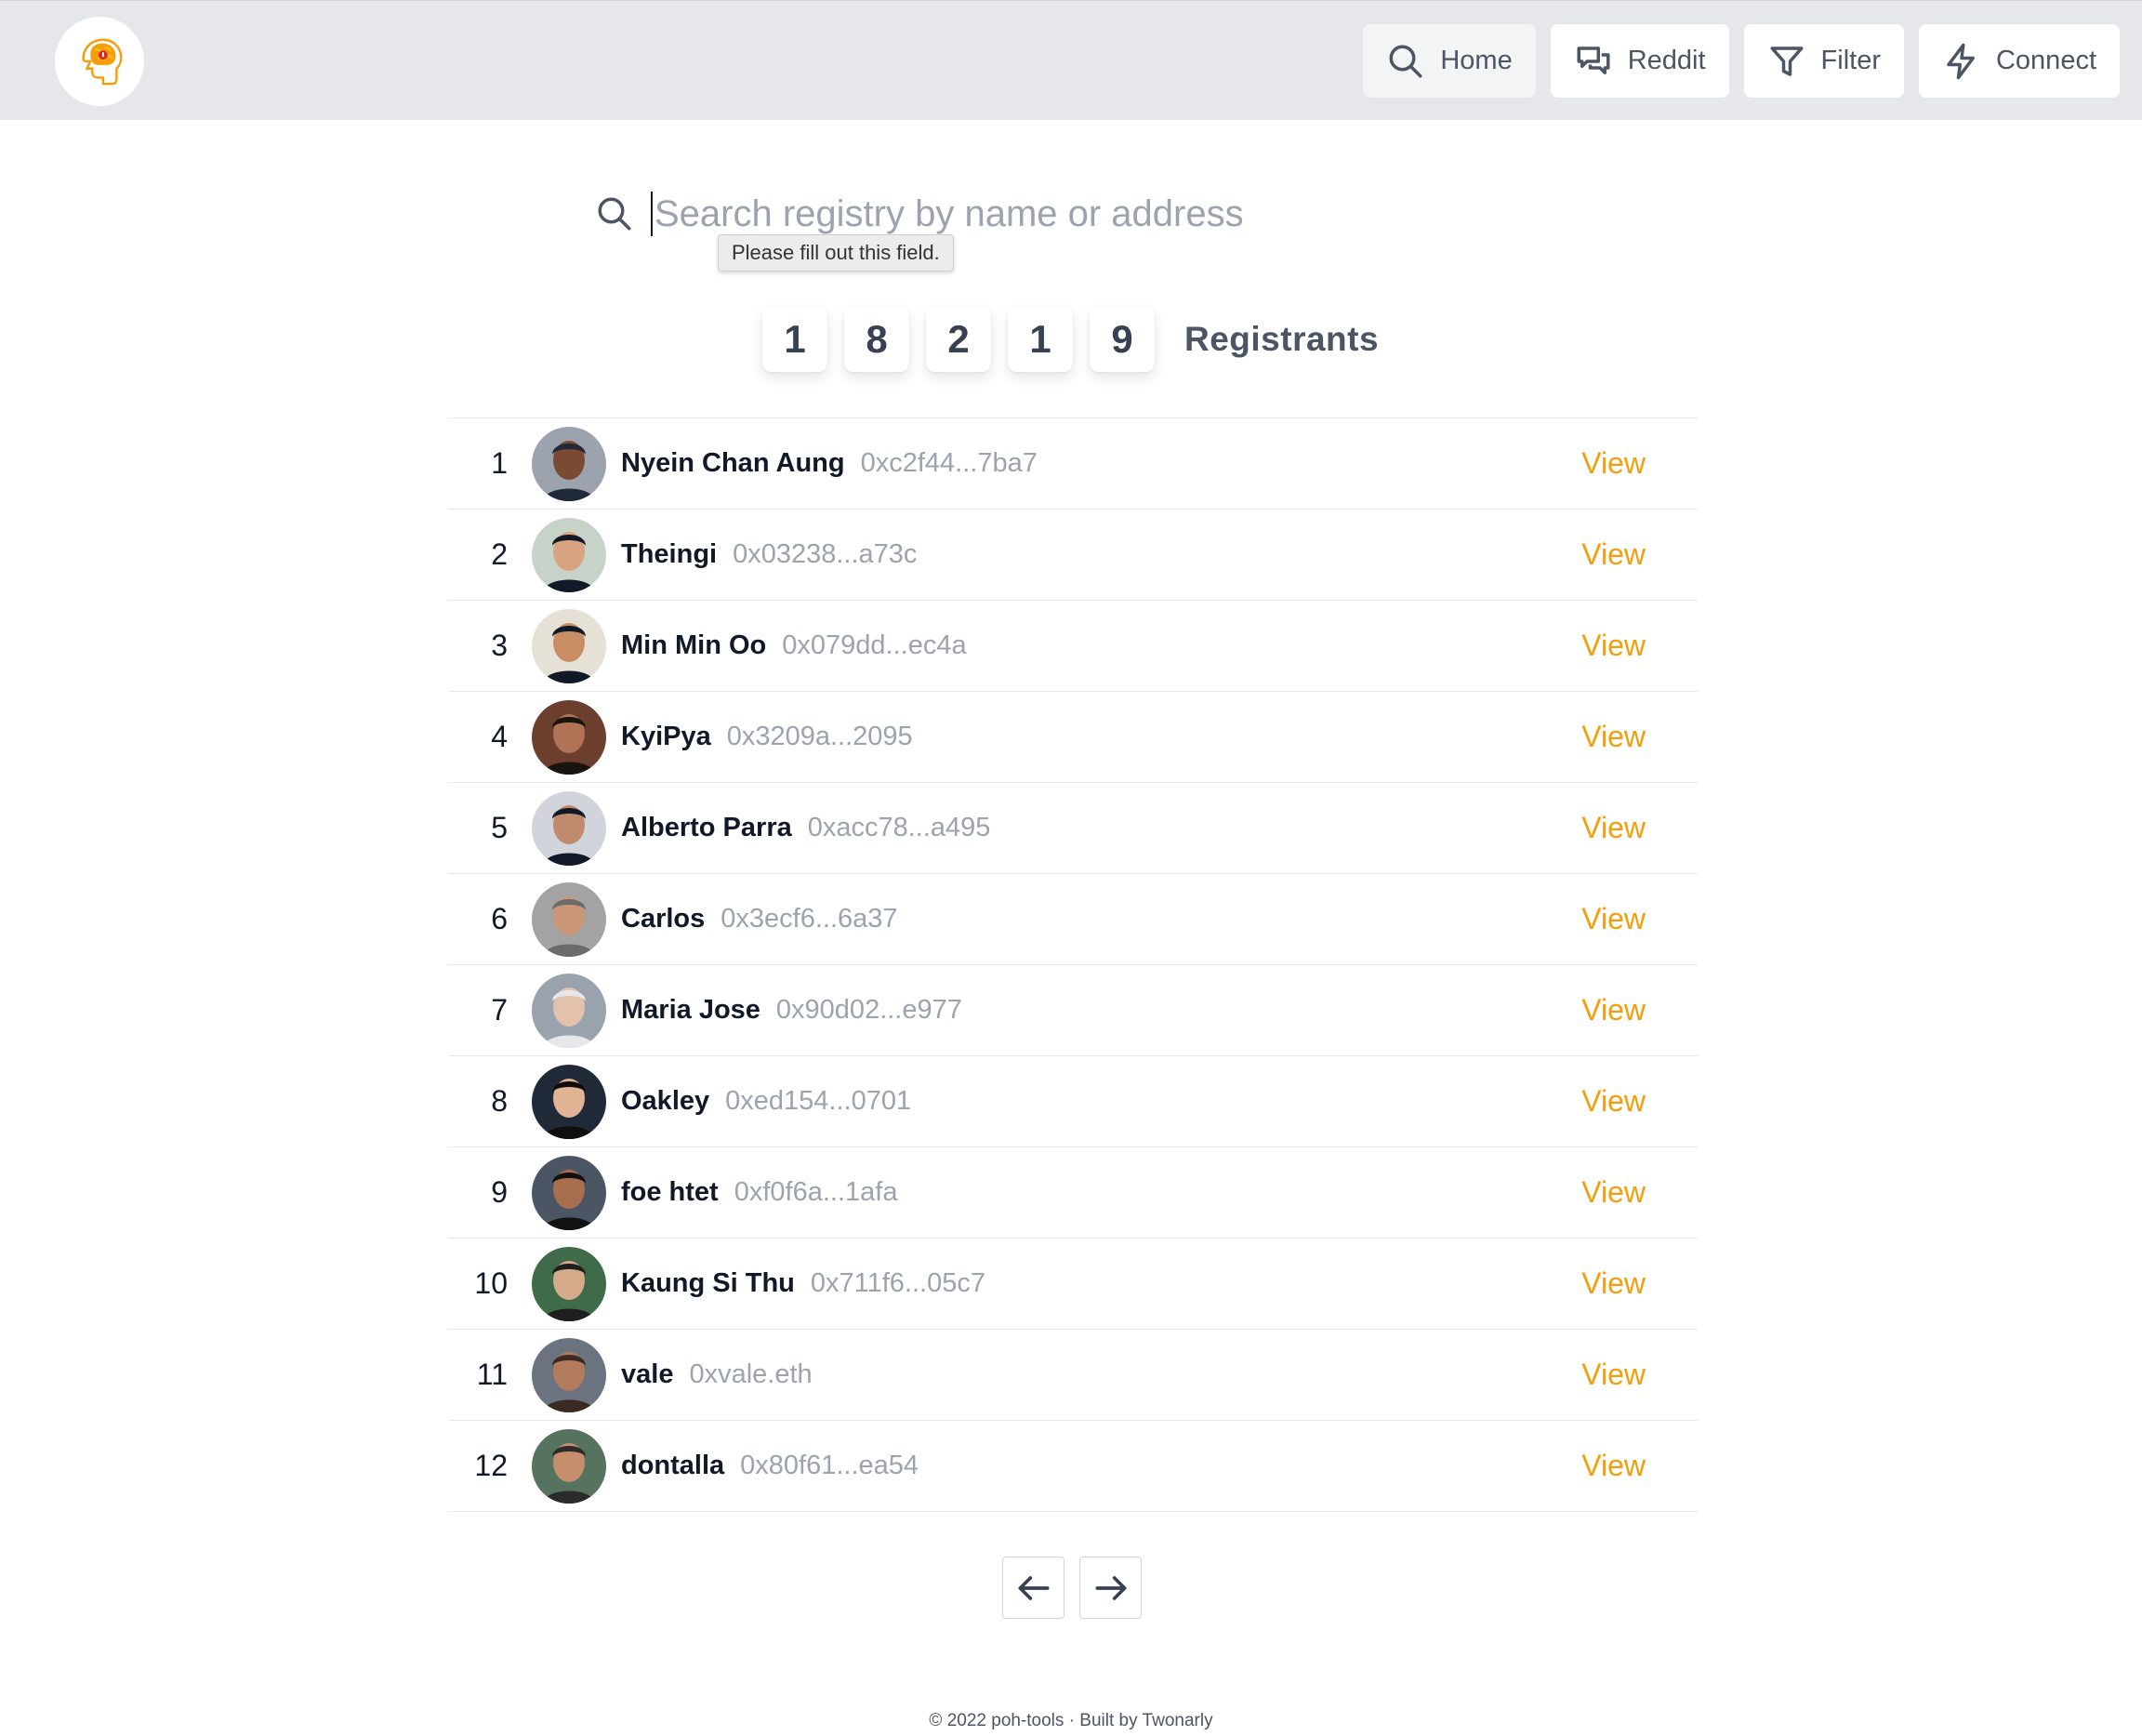  Describe the element at coordinates (492, 1374) in the screenshot. I see `registrant-rank: 11` at that location.